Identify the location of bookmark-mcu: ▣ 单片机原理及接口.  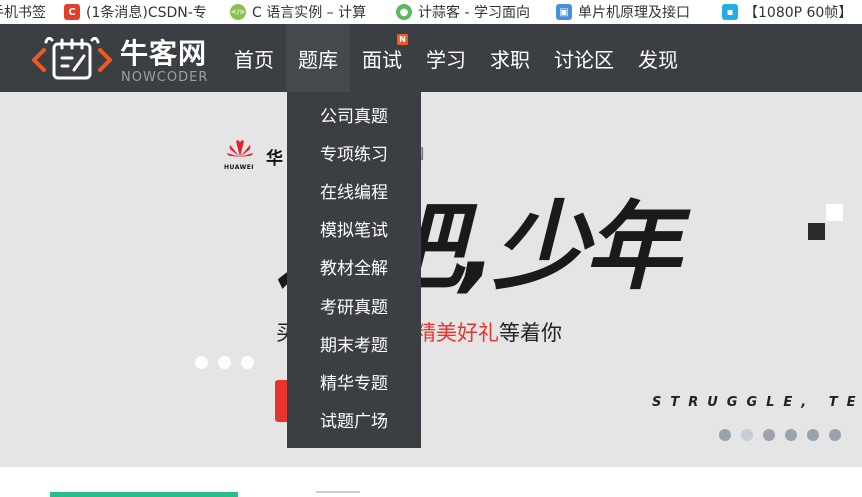
(633, 12).